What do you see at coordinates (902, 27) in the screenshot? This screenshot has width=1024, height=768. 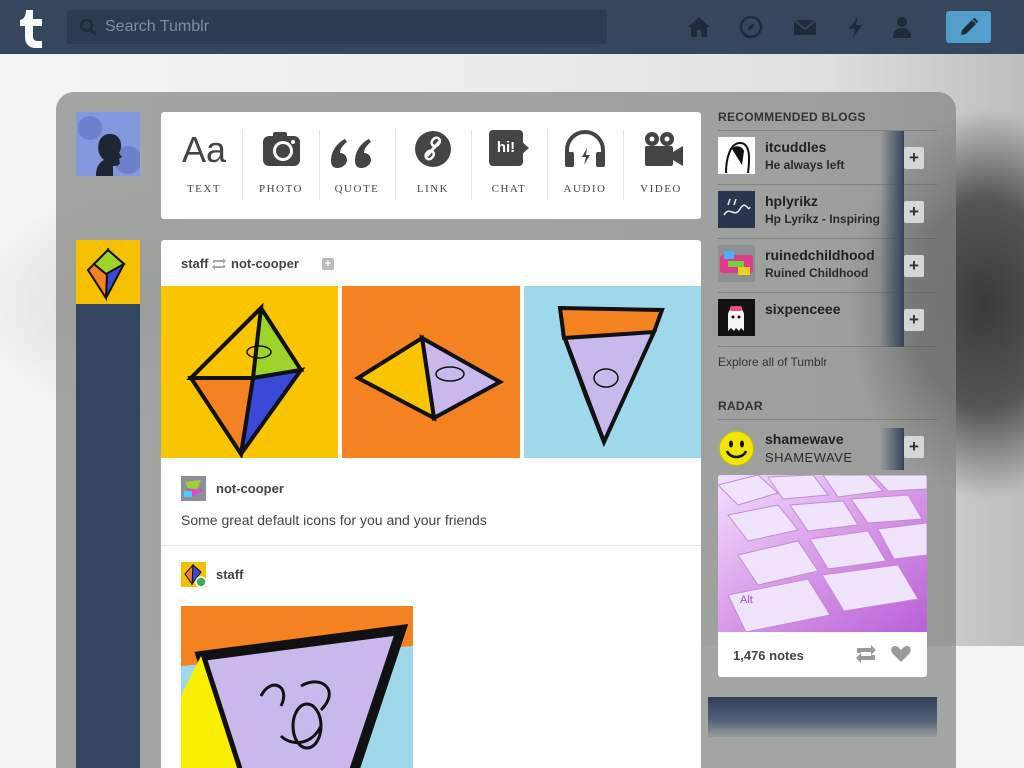 I see `account-icon` at bounding box center [902, 27].